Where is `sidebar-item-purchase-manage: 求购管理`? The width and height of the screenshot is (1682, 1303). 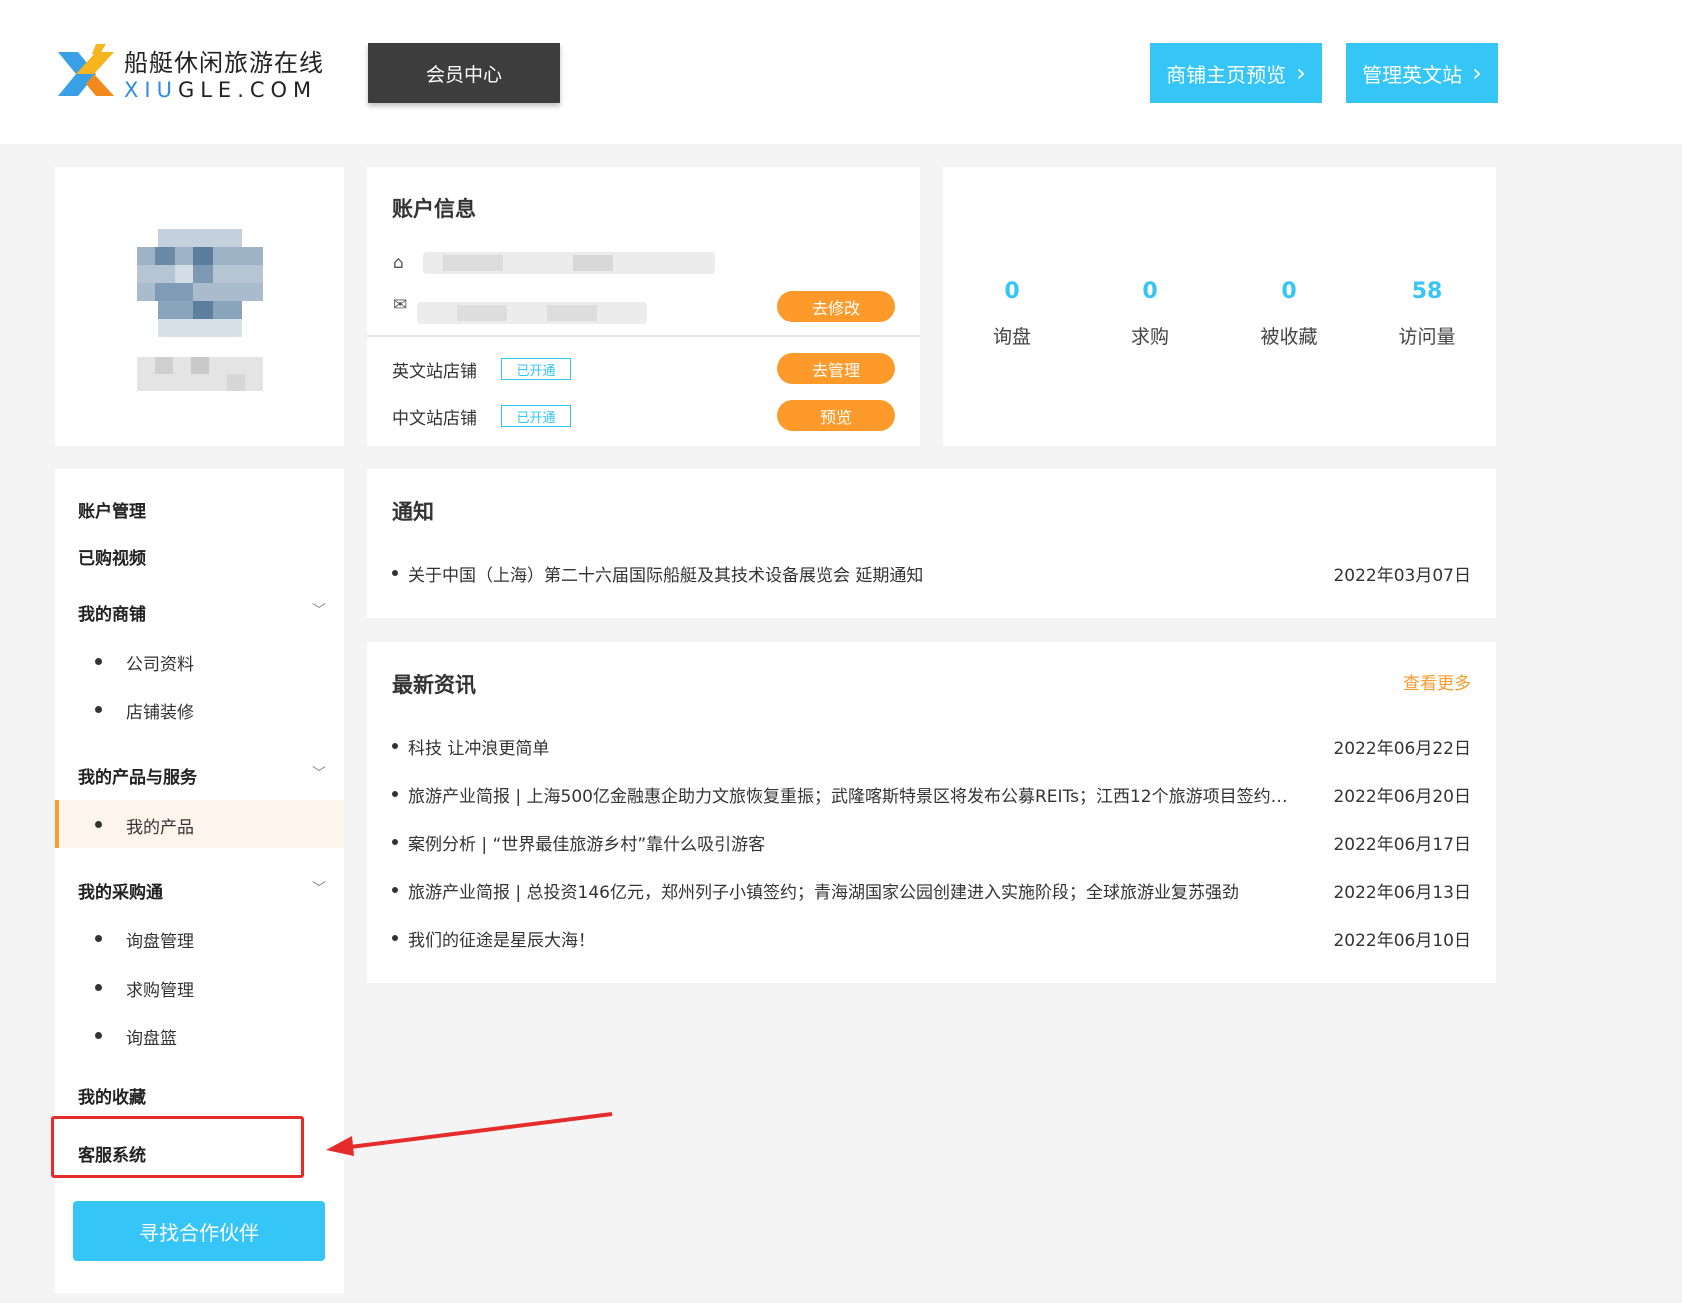
sidebar-item-purchase-manage: 求购管理 is located at coordinates (199, 987).